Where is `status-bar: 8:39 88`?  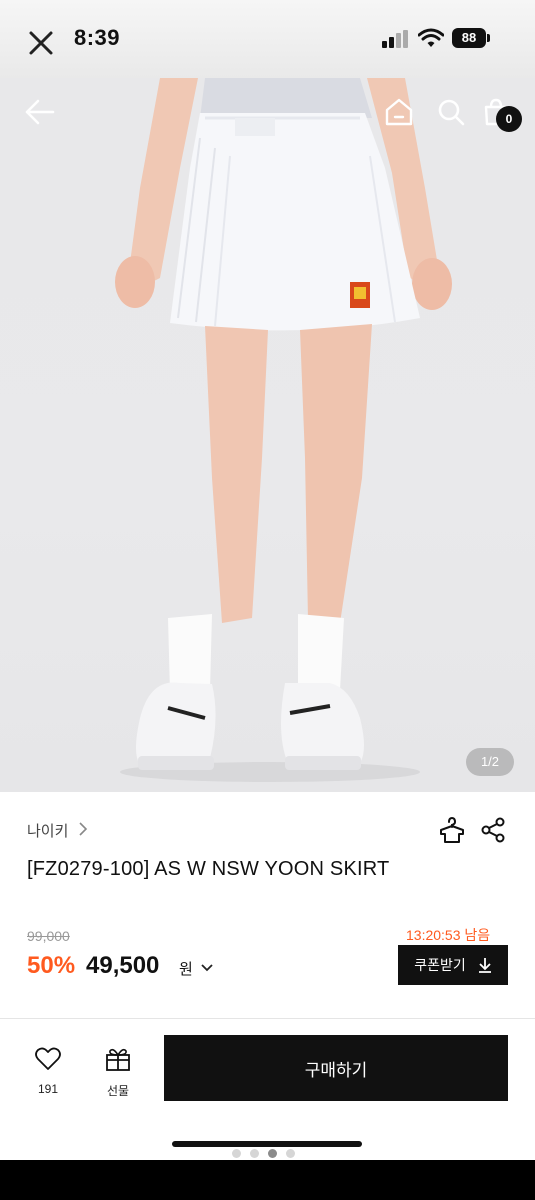 status-bar: 8:39 88 is located at coordinates (267, 39).